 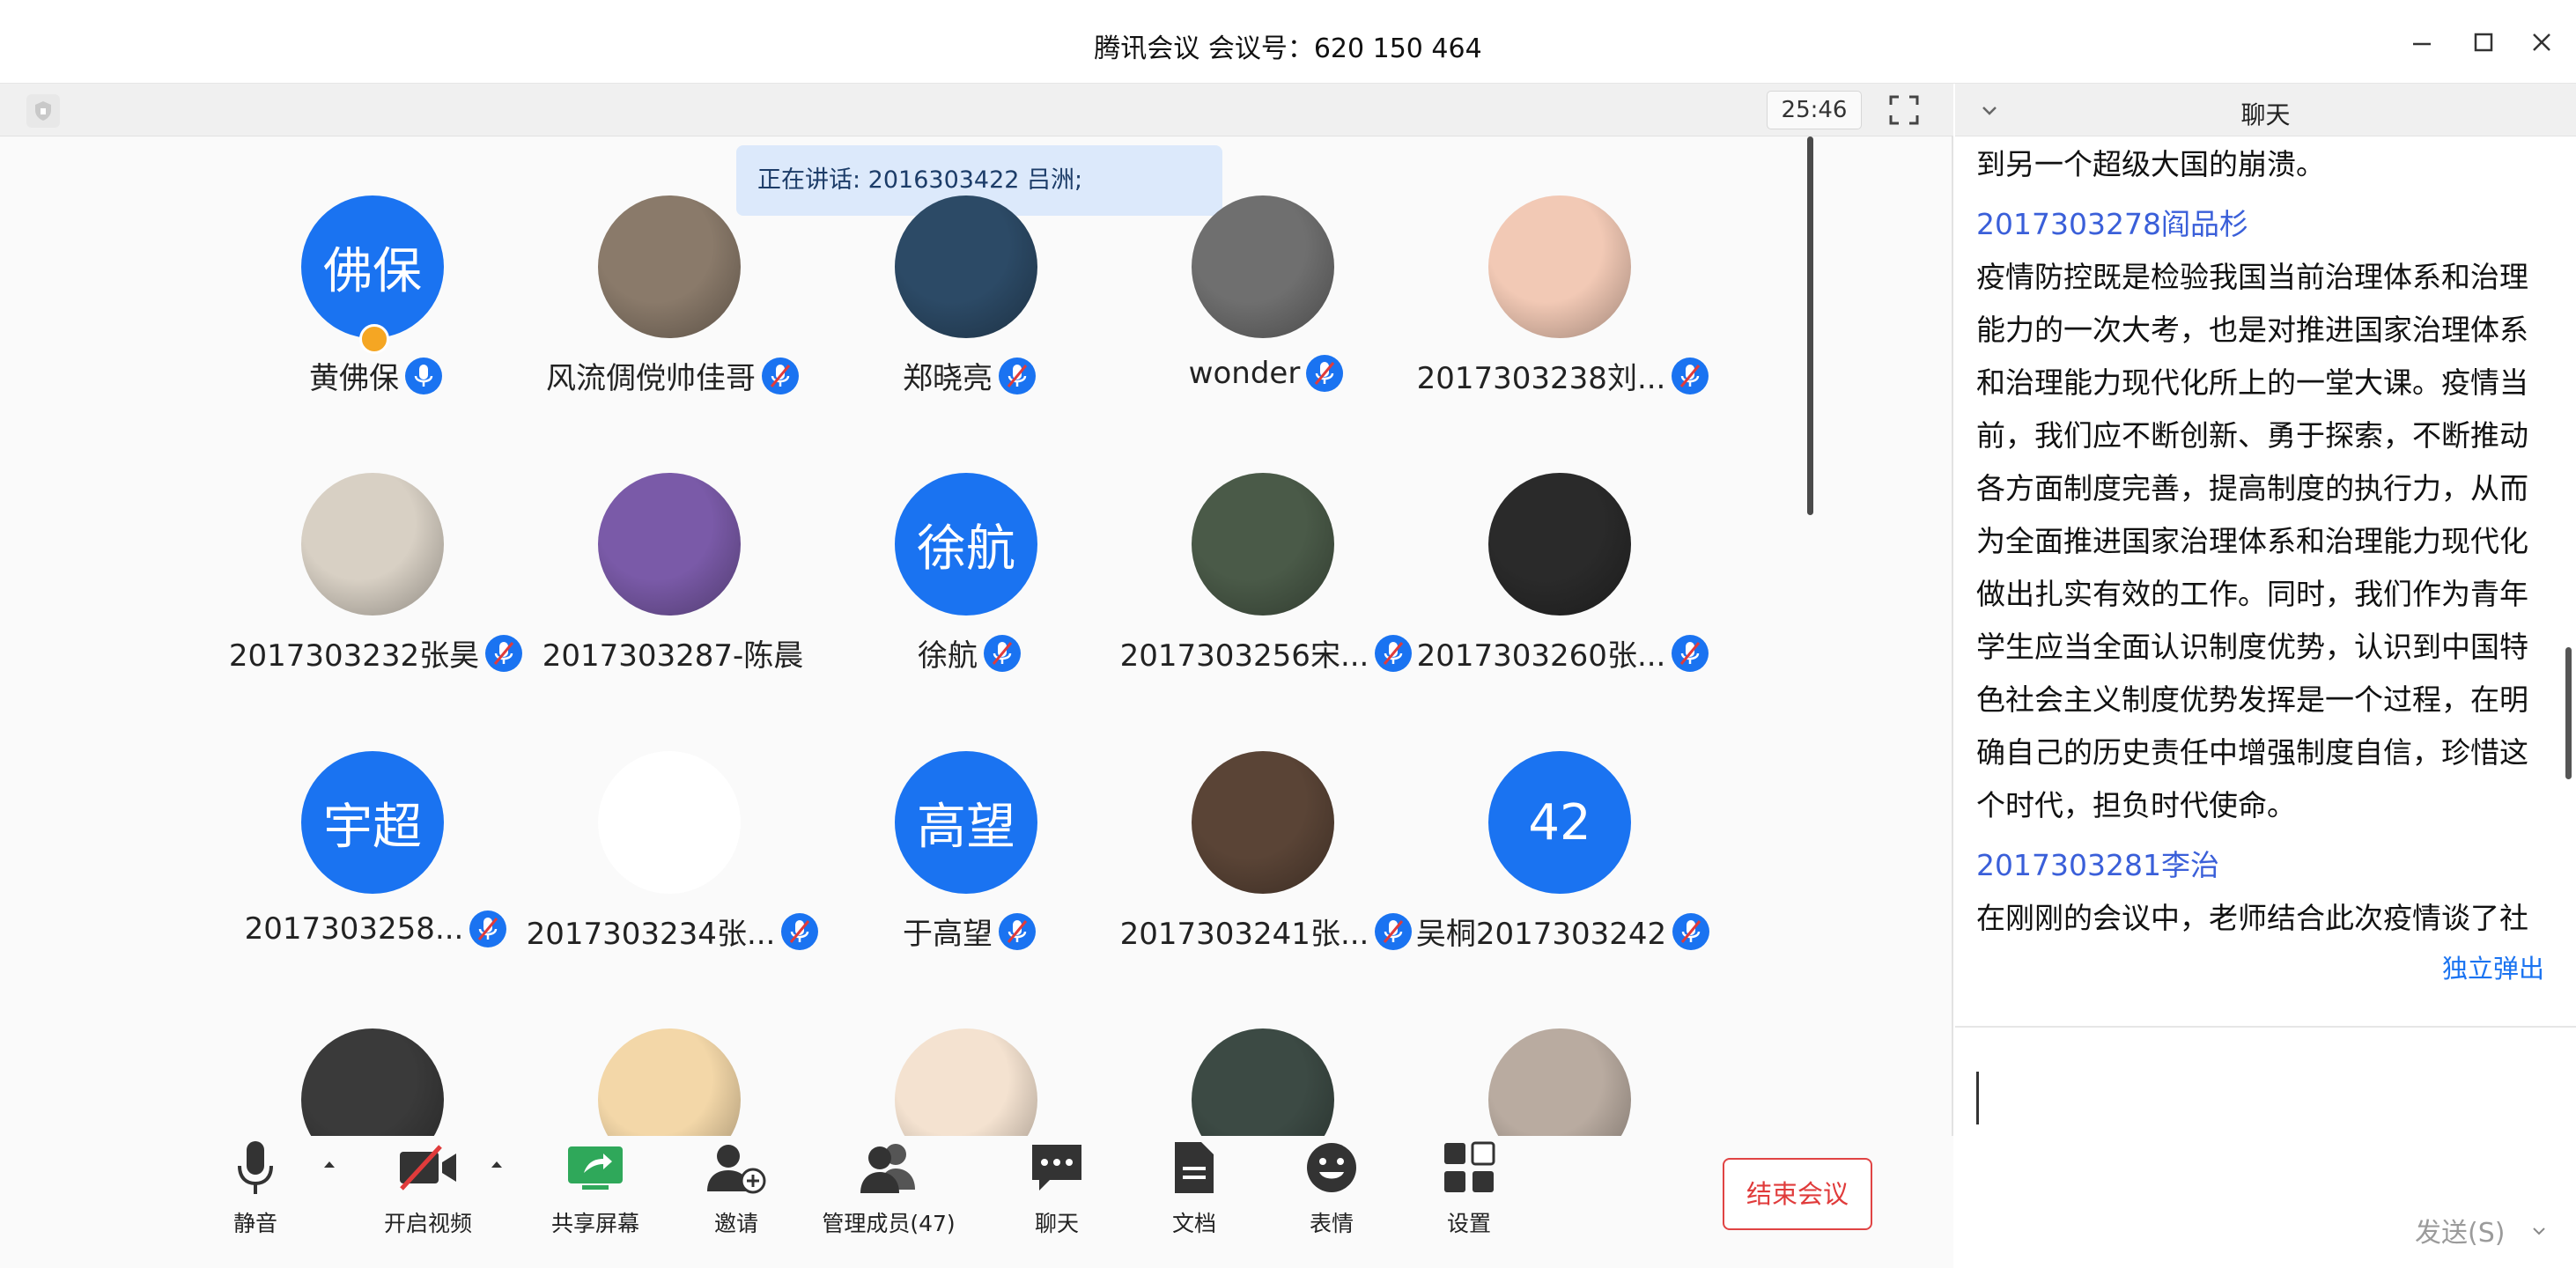 What do you see at coordinates (1468, 1223) in the screenshot?
I see `settings-label: 设置` at bounding box center [1468, 1223].